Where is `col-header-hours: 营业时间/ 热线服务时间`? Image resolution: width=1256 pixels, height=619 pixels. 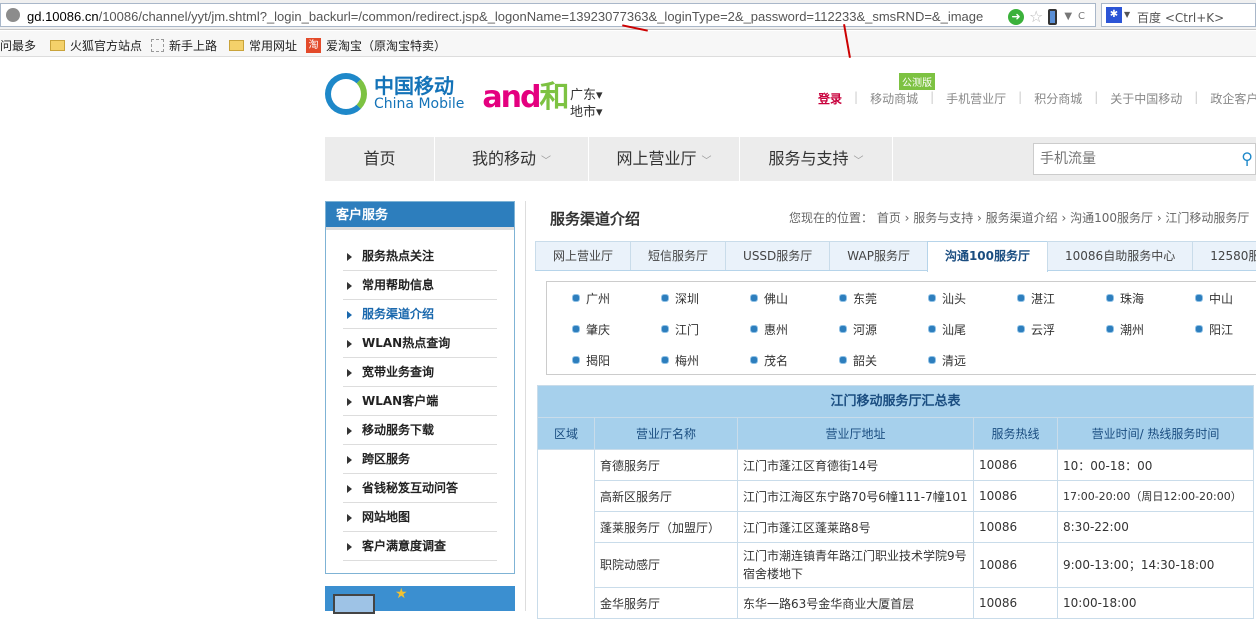 col-header-hours: 营业时间/ 热线服务时间 is located at coordinates (1155, 433).